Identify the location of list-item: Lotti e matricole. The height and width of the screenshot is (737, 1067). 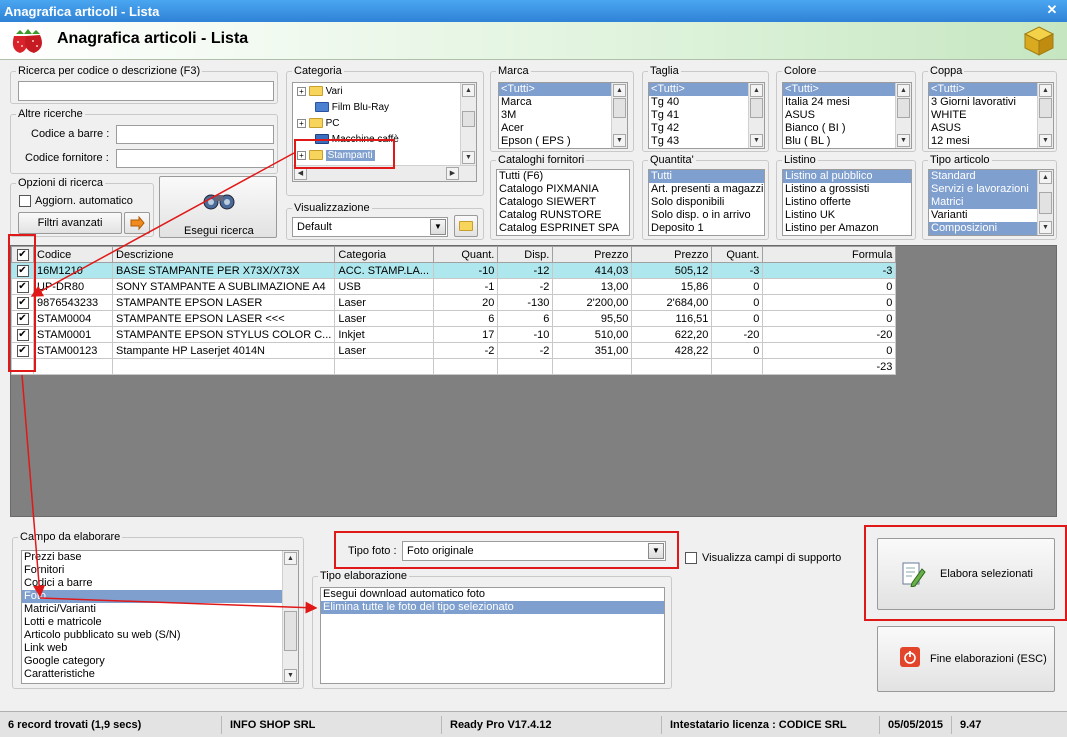
(152, 622).